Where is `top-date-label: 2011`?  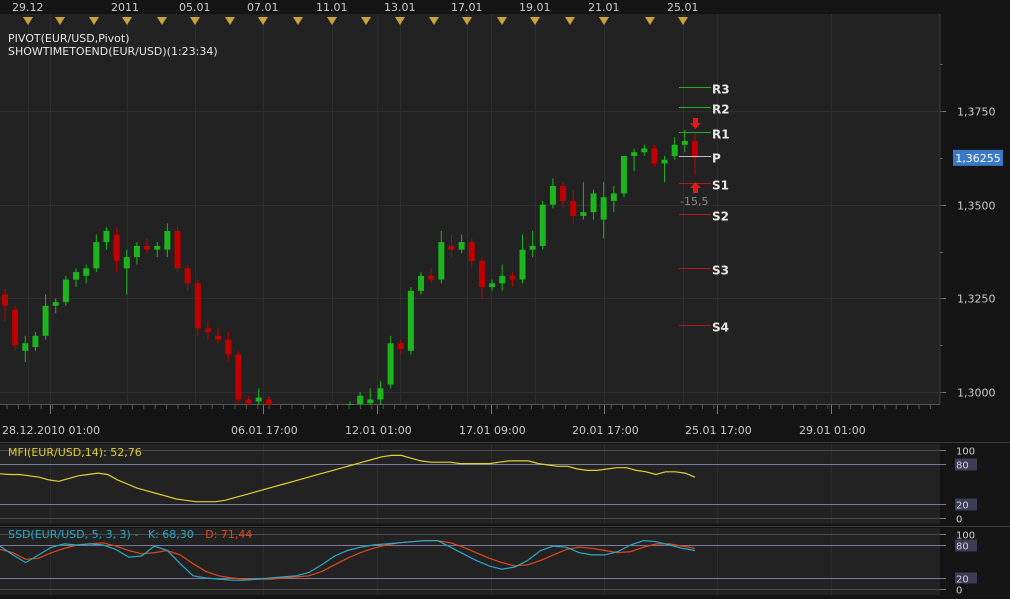
top-date-label: 2011 is located at coordinates (125, 7).